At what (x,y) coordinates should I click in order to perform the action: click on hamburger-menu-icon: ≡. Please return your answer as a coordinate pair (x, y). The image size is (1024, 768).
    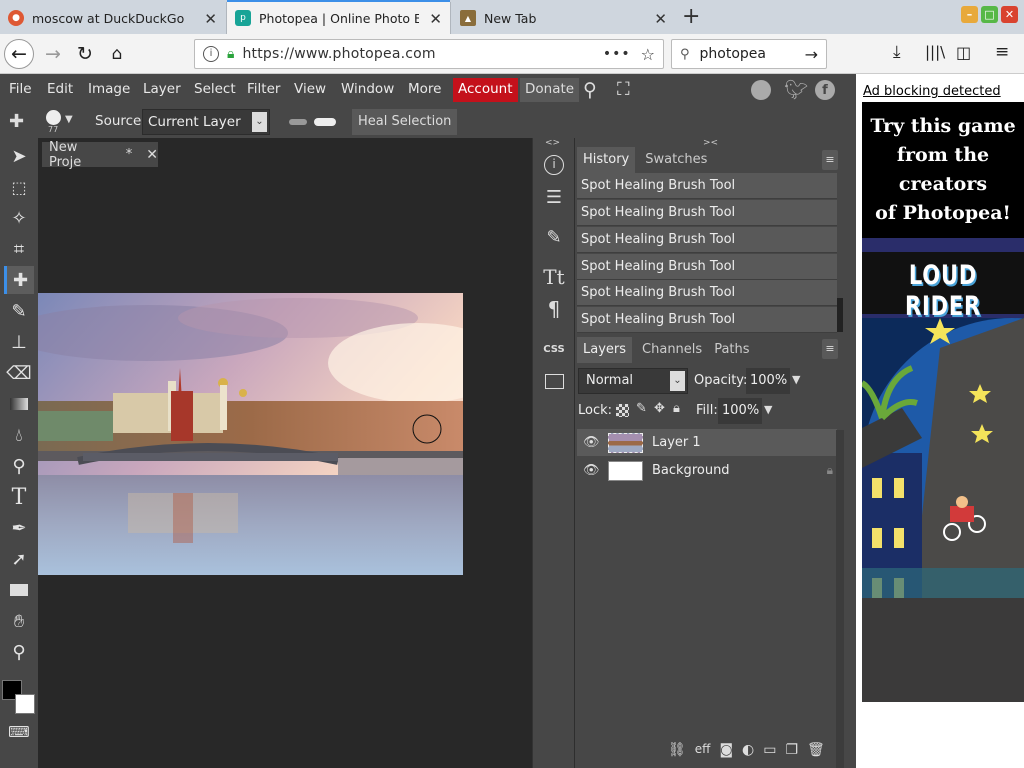
    Looking at the image, I should click on (1002, 52).